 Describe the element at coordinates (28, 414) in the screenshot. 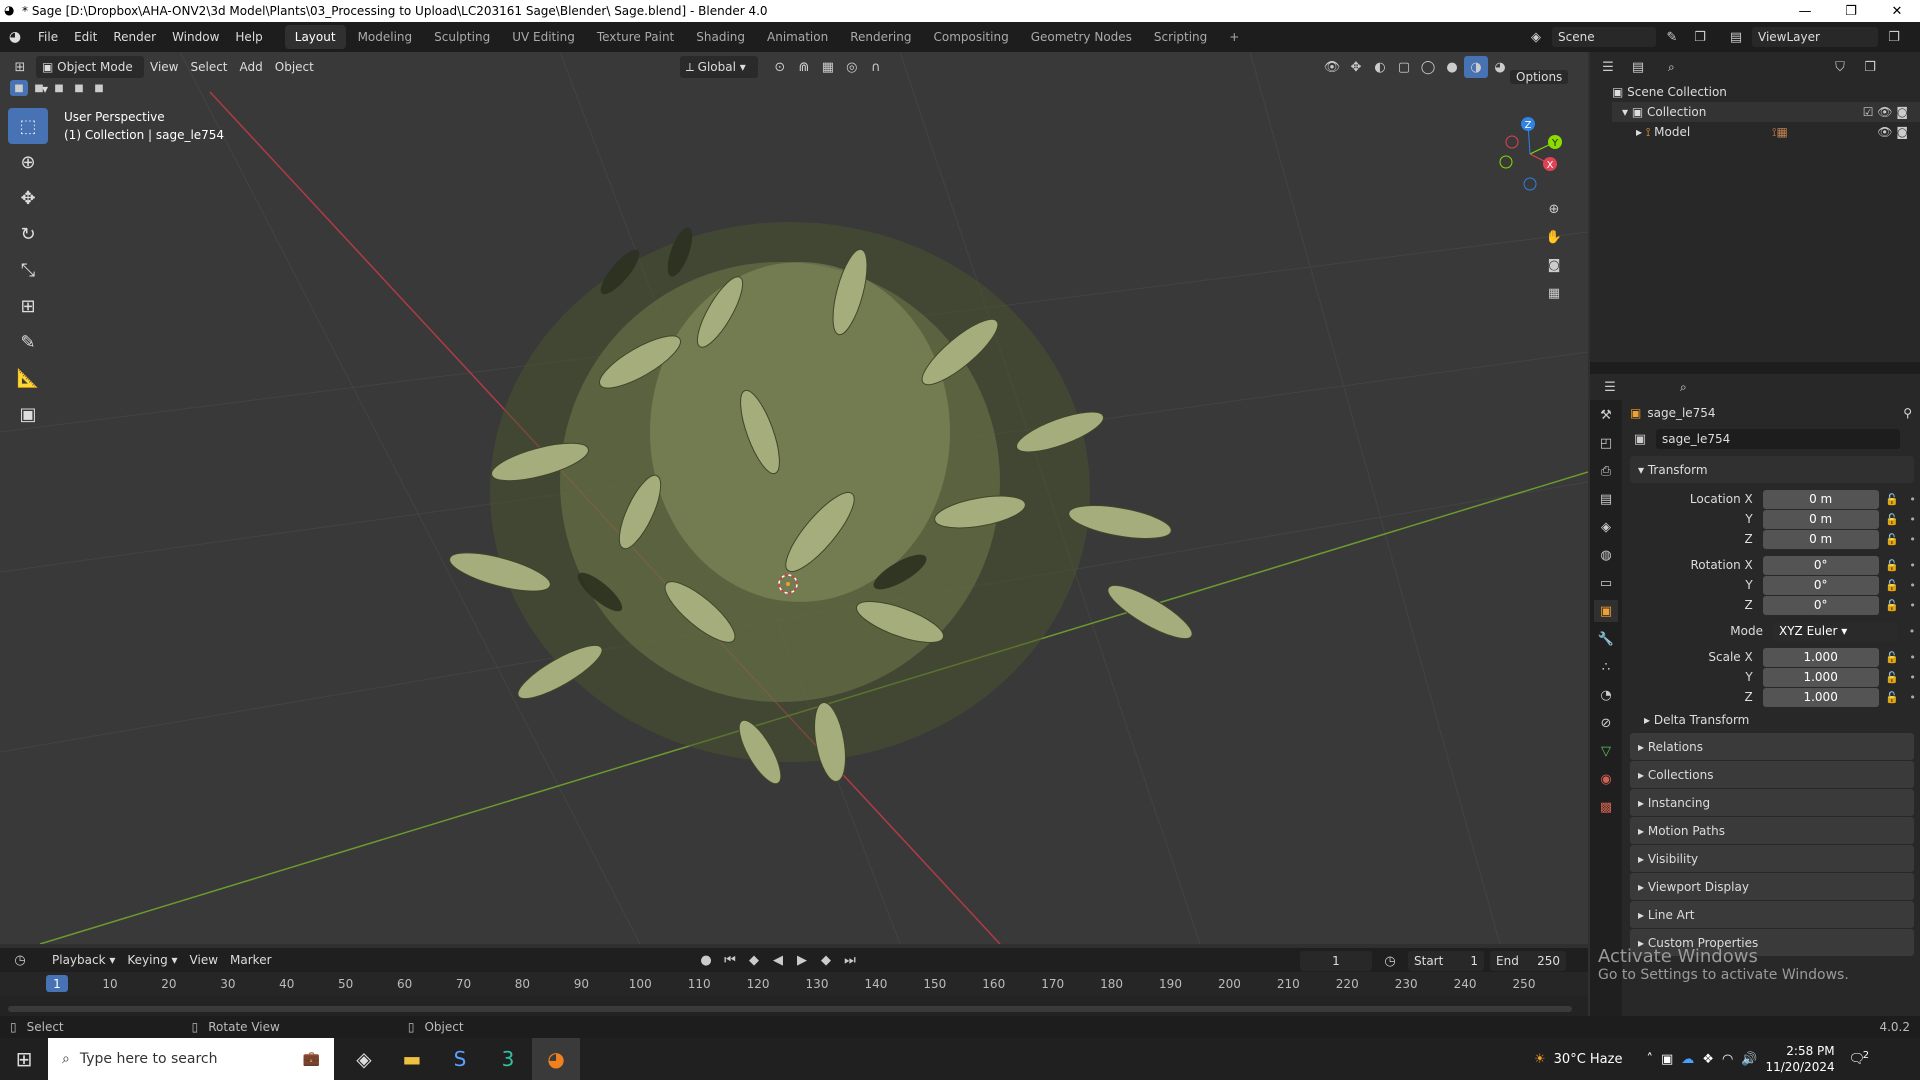

I see `add-cube-icon: ▣` at that location.